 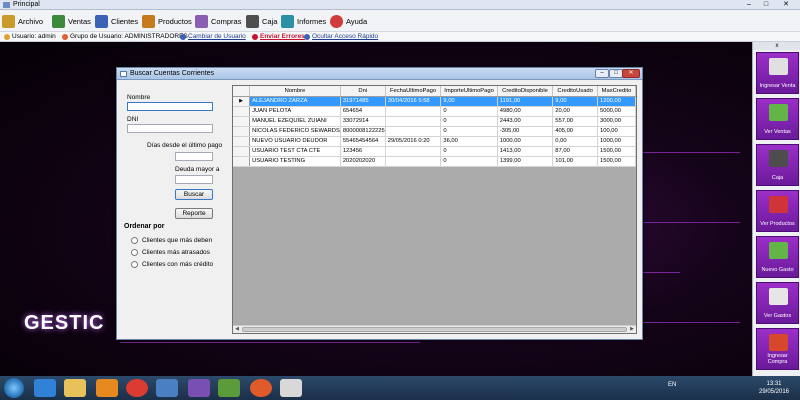 What do you see at coordinates (261, 21) in the screenshot?
I see `menu-caja: Caja` at bounding box center [261, 21].